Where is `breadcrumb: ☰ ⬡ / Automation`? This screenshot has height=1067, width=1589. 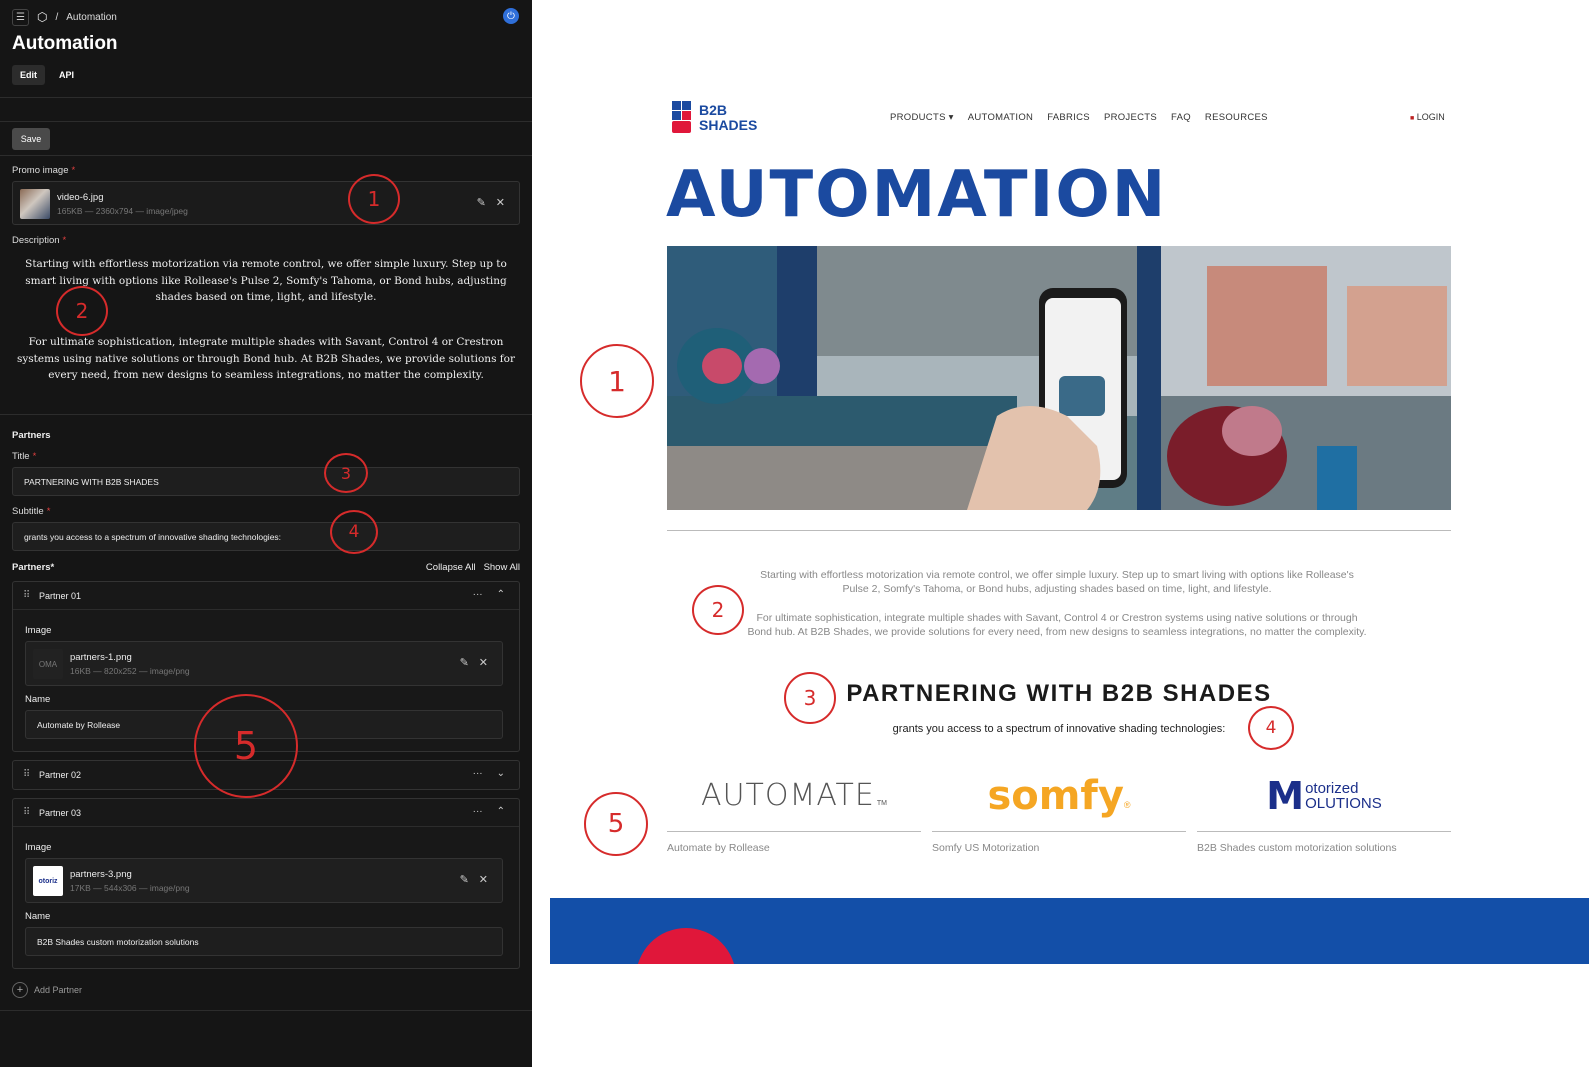
breadcrumb: ☰ ⬡ / Automation is located at coordinates (64, 17).